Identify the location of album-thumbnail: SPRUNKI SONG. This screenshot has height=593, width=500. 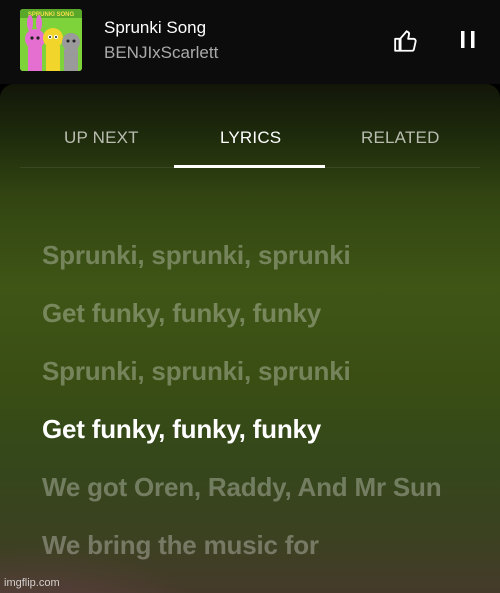
(51, 40).